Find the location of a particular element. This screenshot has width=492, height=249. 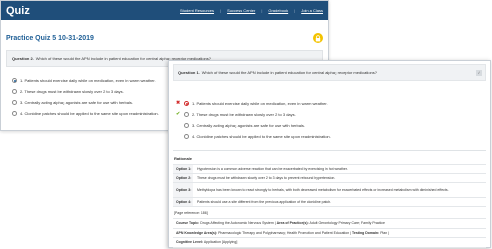

info-icon: i is located at coordinates (479, 73).